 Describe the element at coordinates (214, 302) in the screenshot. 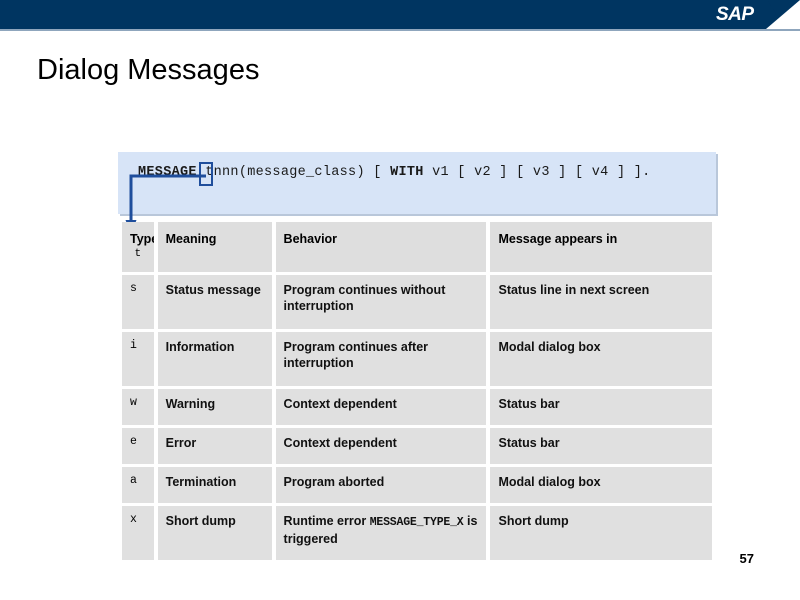

I see `cell-meaning: Status message` at that location.